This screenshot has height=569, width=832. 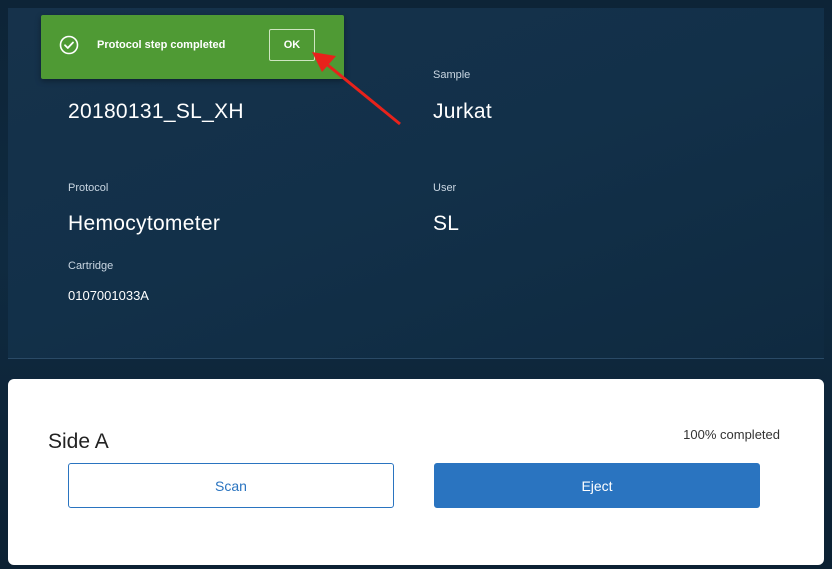 What do you see at coordinates (445, 188) in the screenshot?
I see `user-label: User` at bounding box center [445, 188].